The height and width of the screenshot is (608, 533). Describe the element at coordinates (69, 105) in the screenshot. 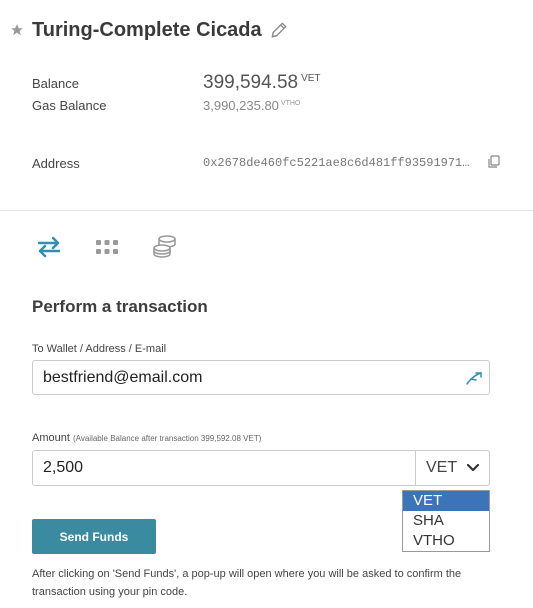

I see `gas-balance-label: Gas Balance` at that location.